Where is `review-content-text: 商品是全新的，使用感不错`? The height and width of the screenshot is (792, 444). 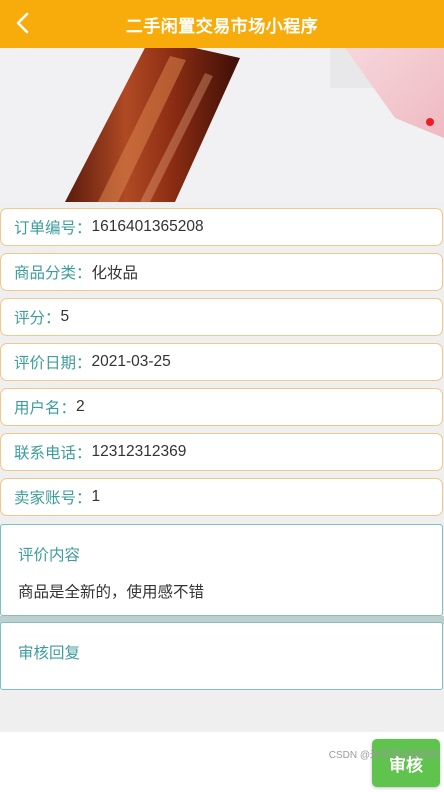
review-content-text: 商品是全新的，使用感不错 is located at coordinates (111, 592).